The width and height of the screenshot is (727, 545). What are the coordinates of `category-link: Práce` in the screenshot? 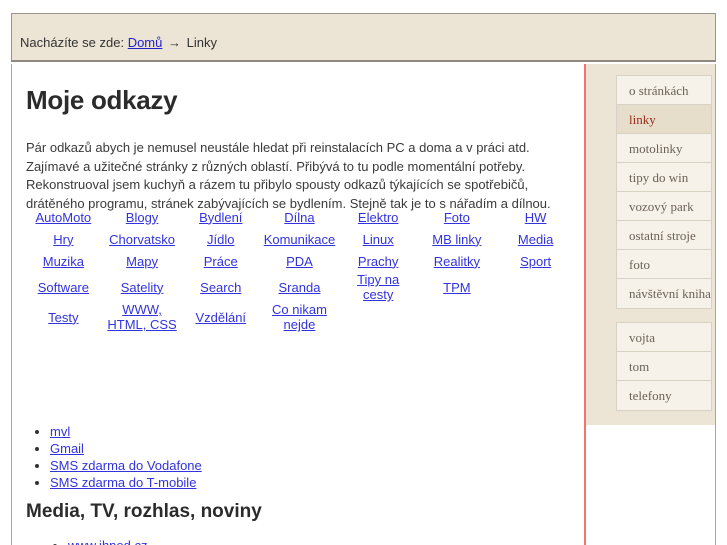 It's located at (221, 261).